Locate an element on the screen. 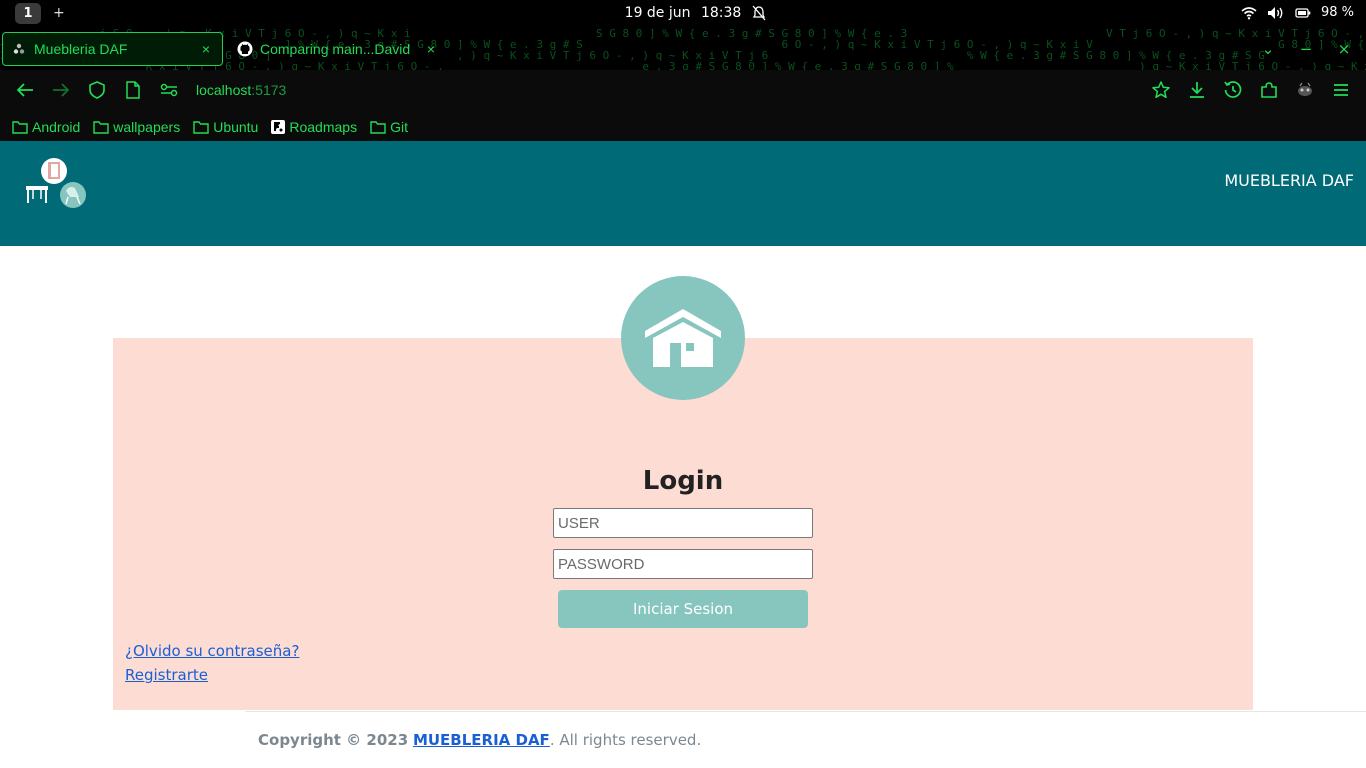  extensions-icon is located at coordinates (1269, 90).